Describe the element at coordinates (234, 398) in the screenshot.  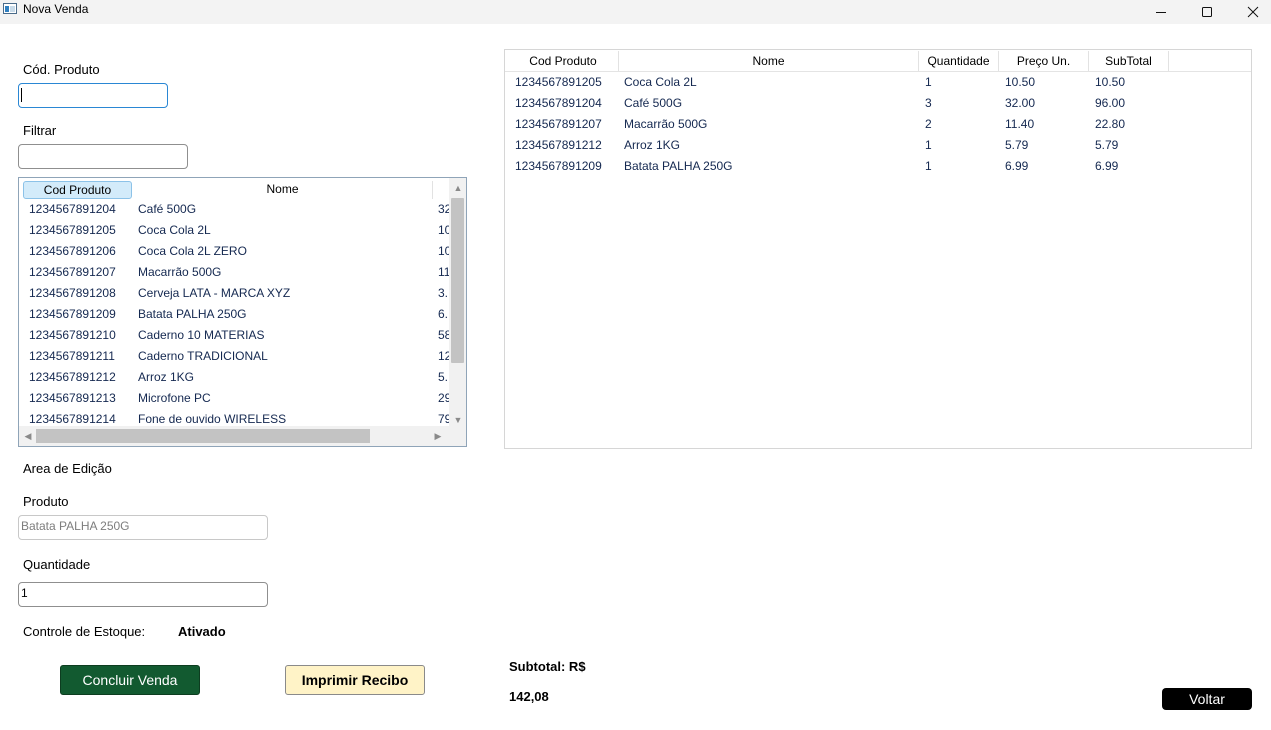
I see `product-row: 1234567891213 Microfone PC 29` at that location.